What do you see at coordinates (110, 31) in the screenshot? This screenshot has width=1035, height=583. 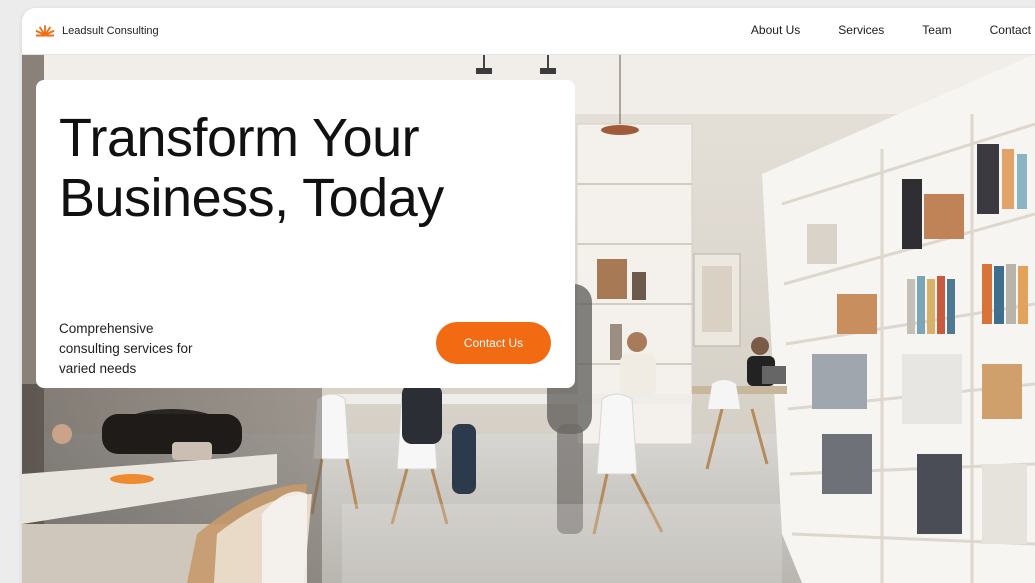 I see `brand-name: Leadsult Consulting` at bounding box center [110, 31].